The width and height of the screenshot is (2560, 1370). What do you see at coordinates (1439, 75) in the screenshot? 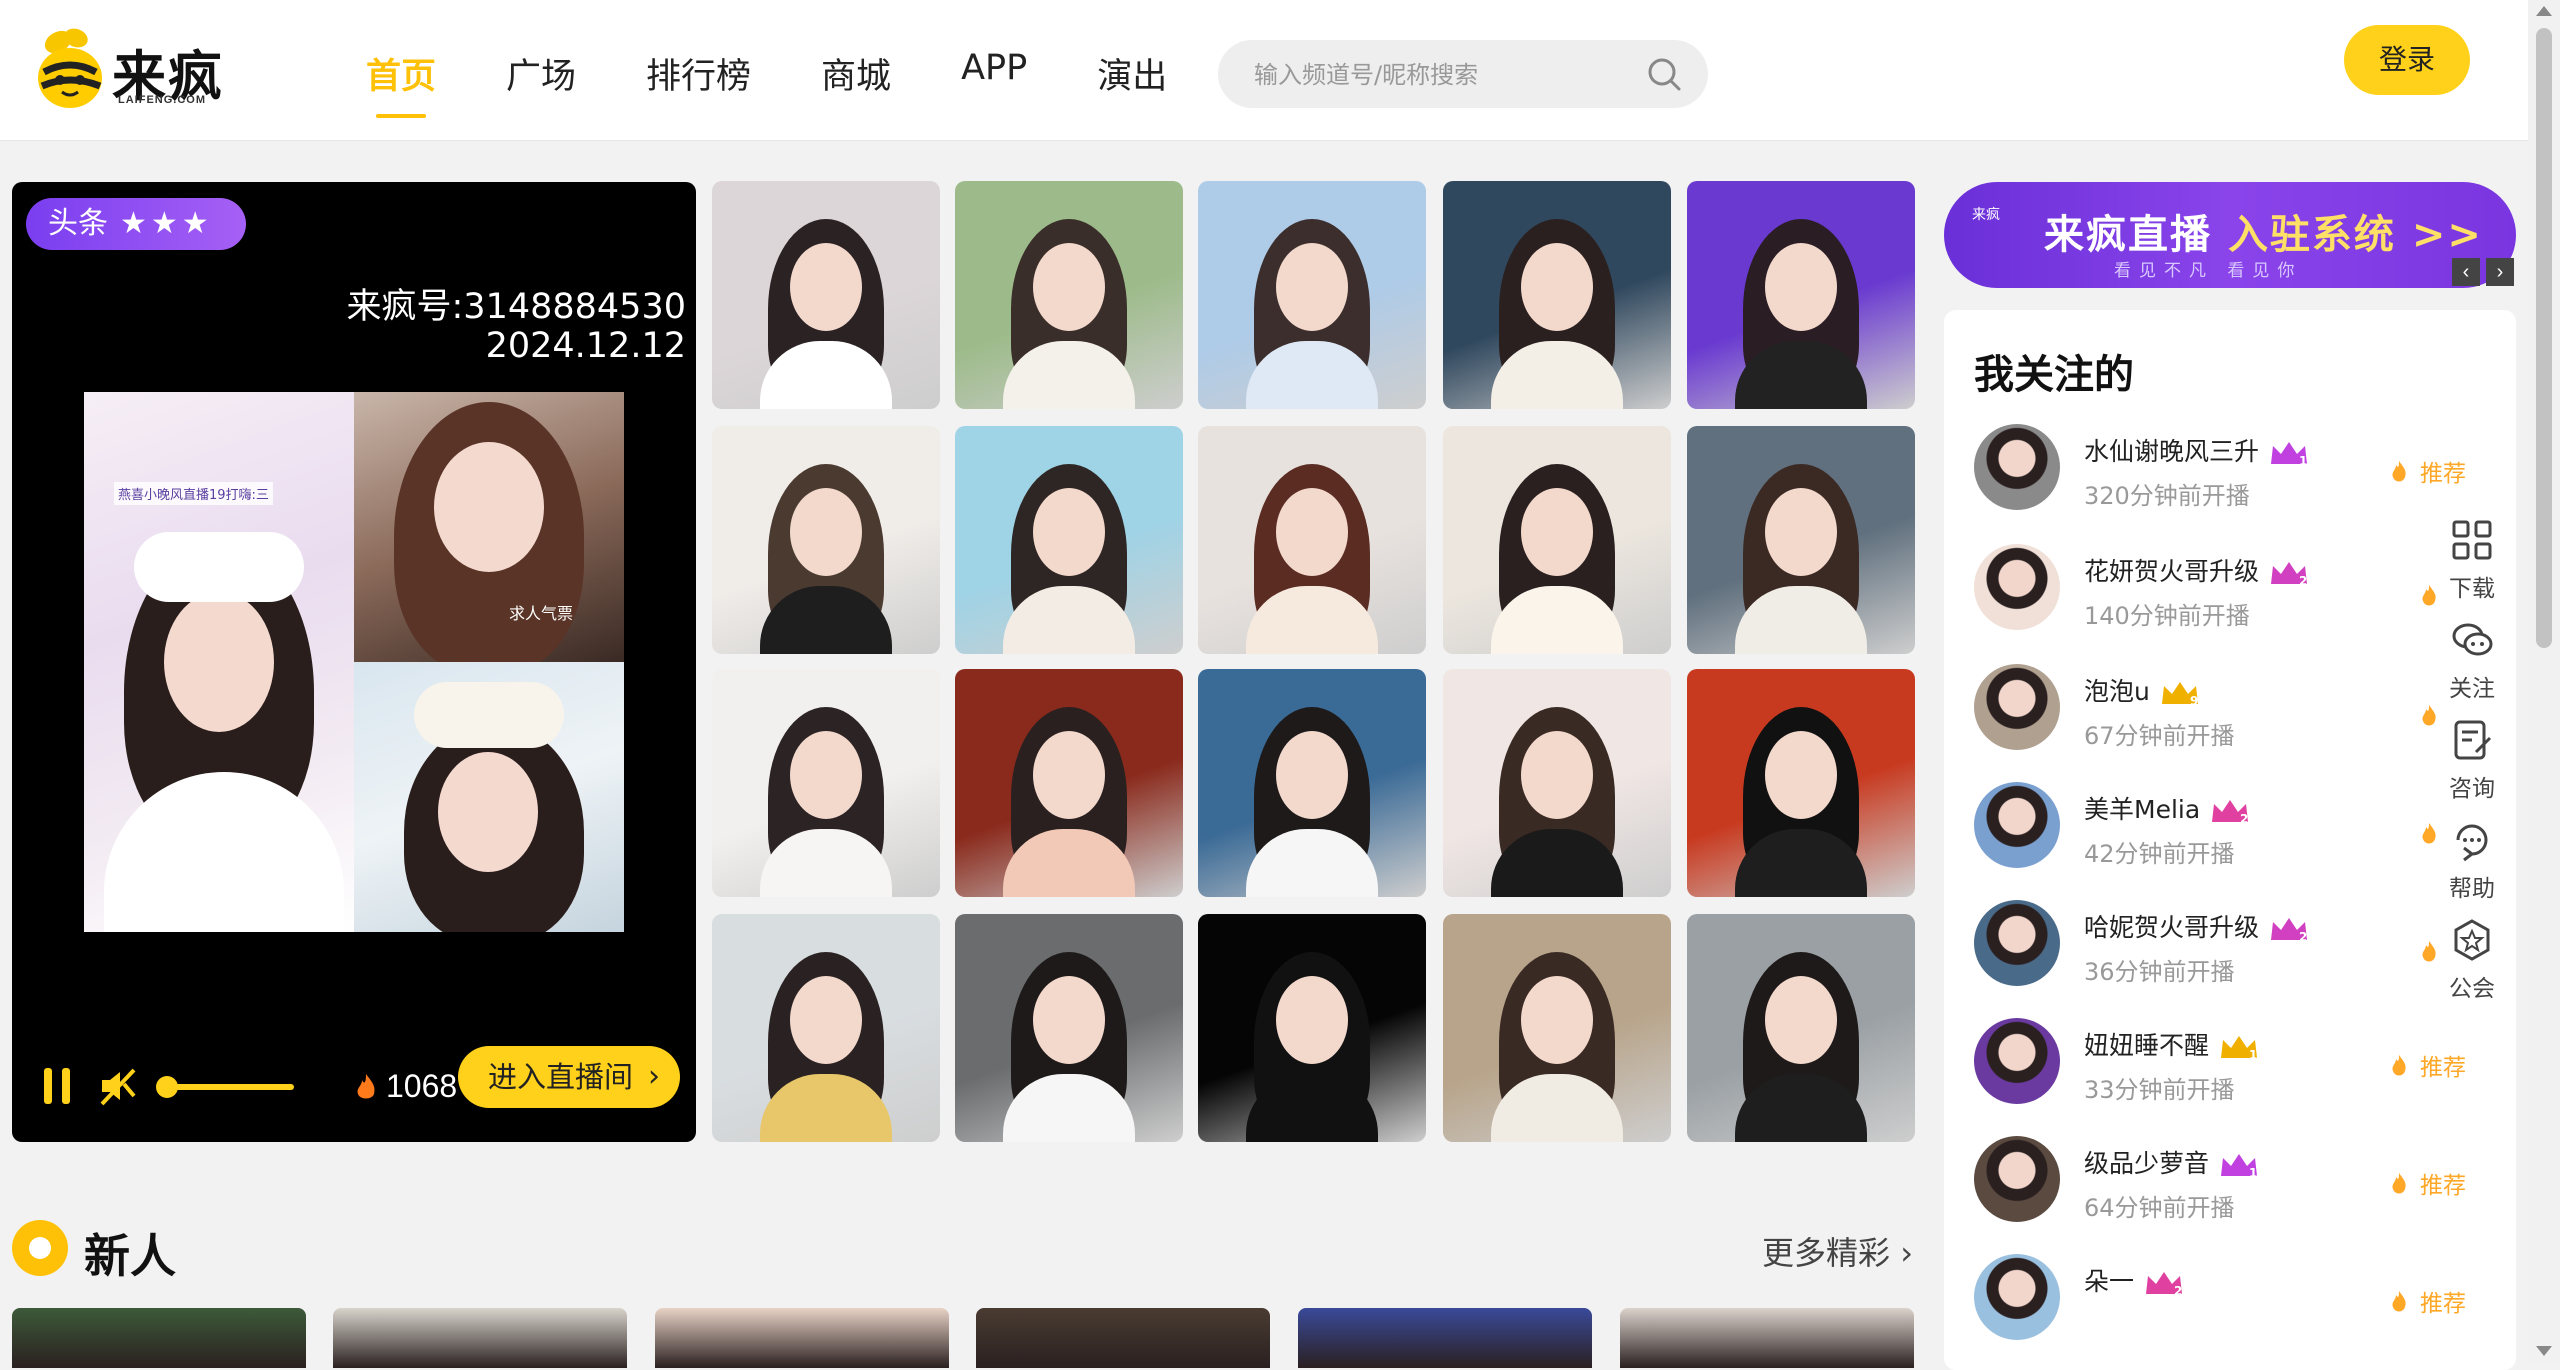
I see `search-input` at bounding box center [1439, 75].